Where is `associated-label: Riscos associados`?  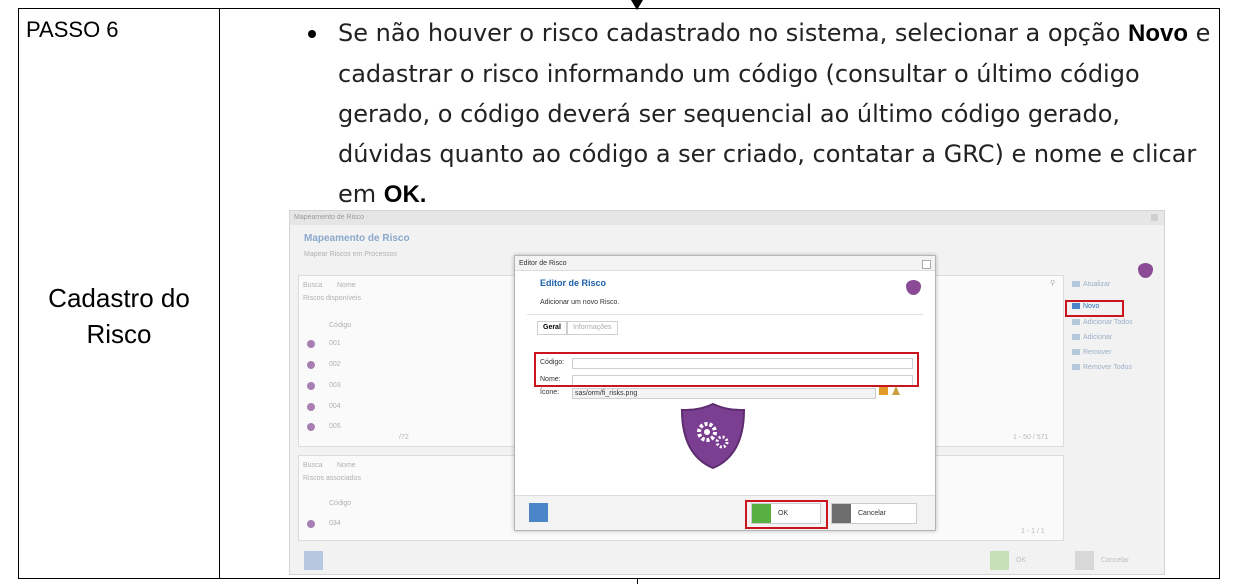 associated-label: Riscos associados is located at coordinates (332, 478).